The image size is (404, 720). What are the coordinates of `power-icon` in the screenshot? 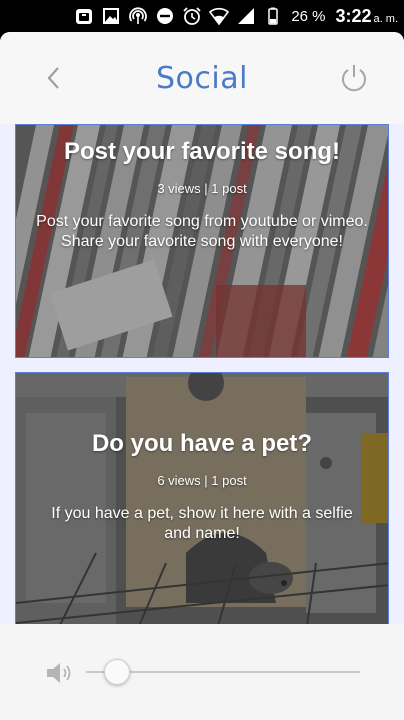 It's located at (354, 78).